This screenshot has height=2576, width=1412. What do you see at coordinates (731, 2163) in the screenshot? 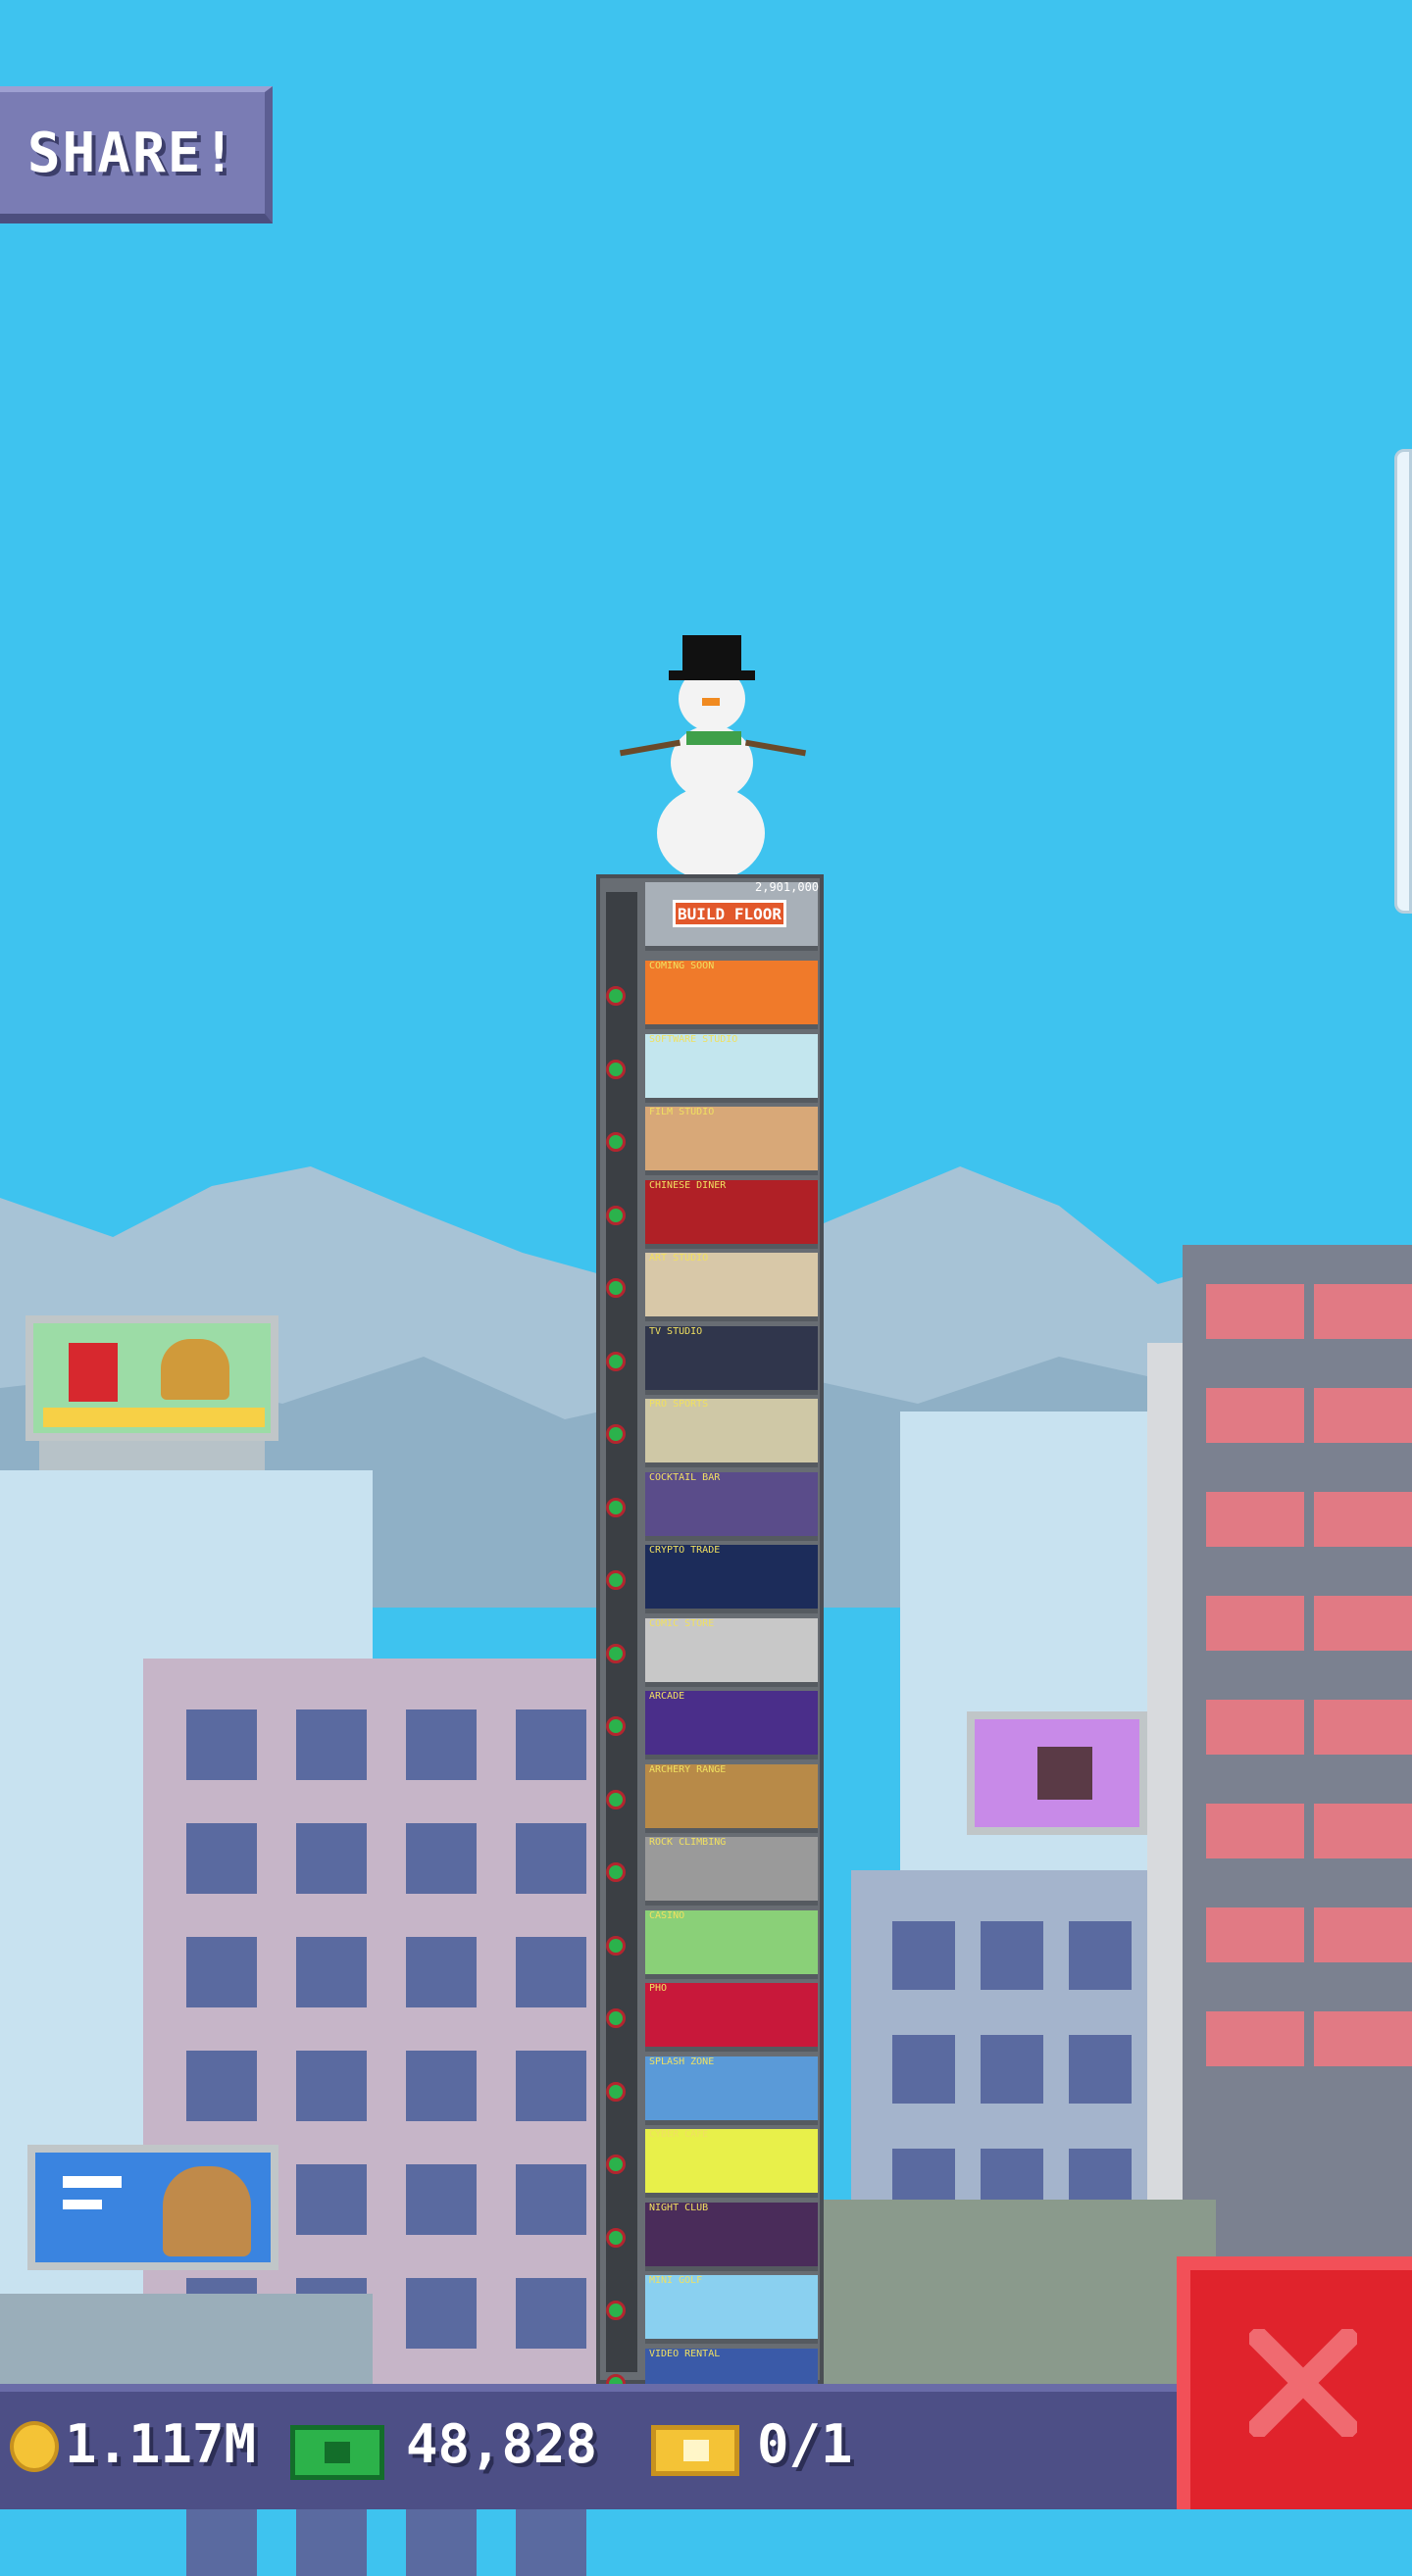
I see `tower-floor: CYBER CAFE` at bounding box center [731, 2163].